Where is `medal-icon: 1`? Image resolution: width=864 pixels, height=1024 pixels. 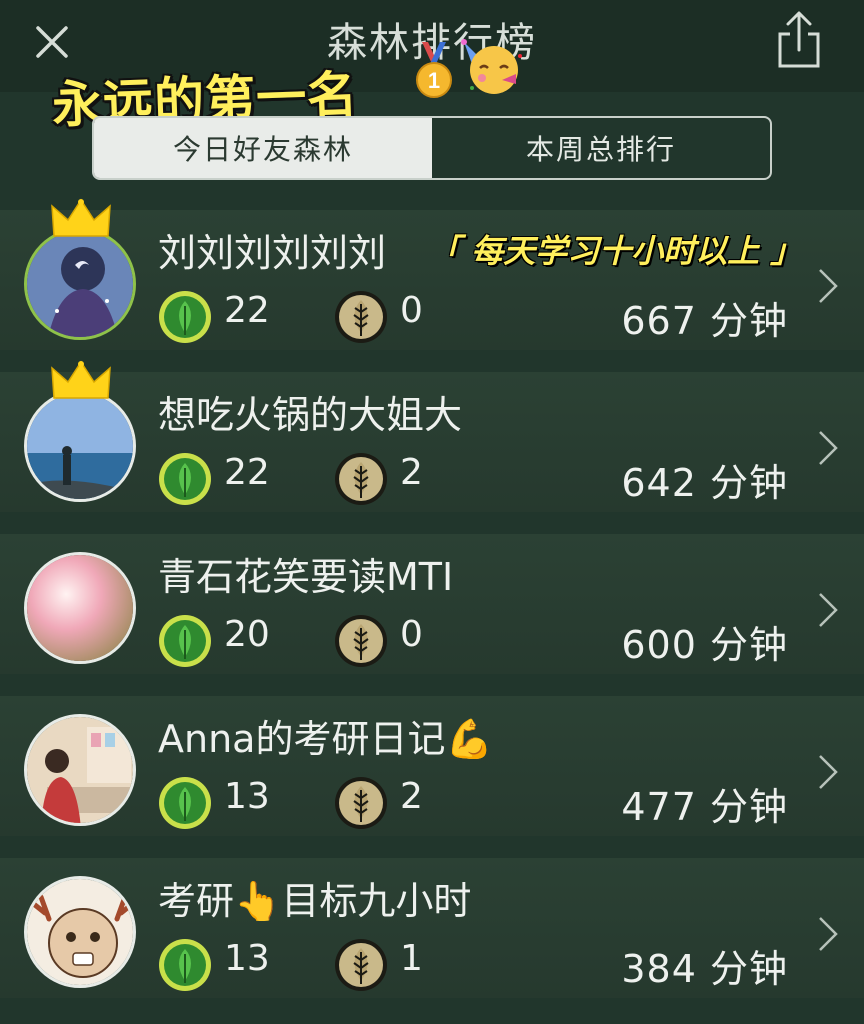
medal-icon: 1 is located at coordinates (434, 74).